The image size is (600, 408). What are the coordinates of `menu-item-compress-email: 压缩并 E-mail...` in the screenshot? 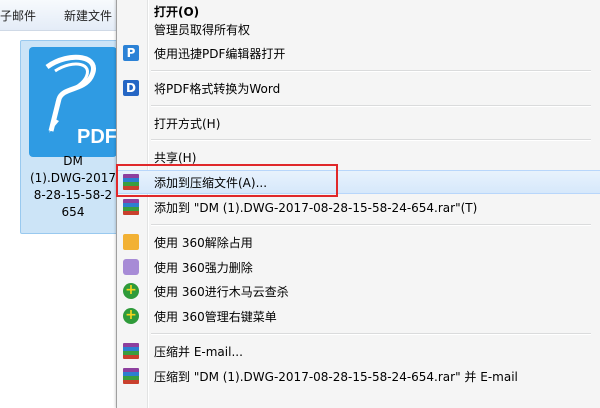 It's located at (358, 351).